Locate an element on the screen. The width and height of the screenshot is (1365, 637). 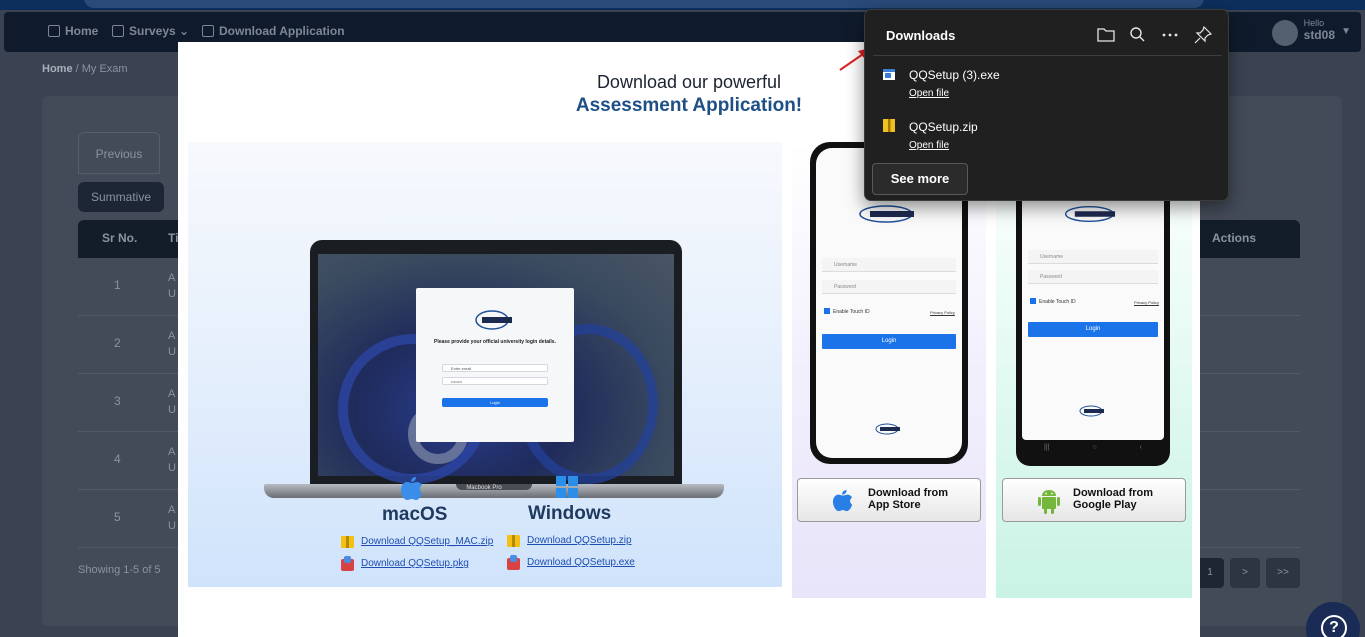
help-icon: ? is located at coordinates (1334, 626).